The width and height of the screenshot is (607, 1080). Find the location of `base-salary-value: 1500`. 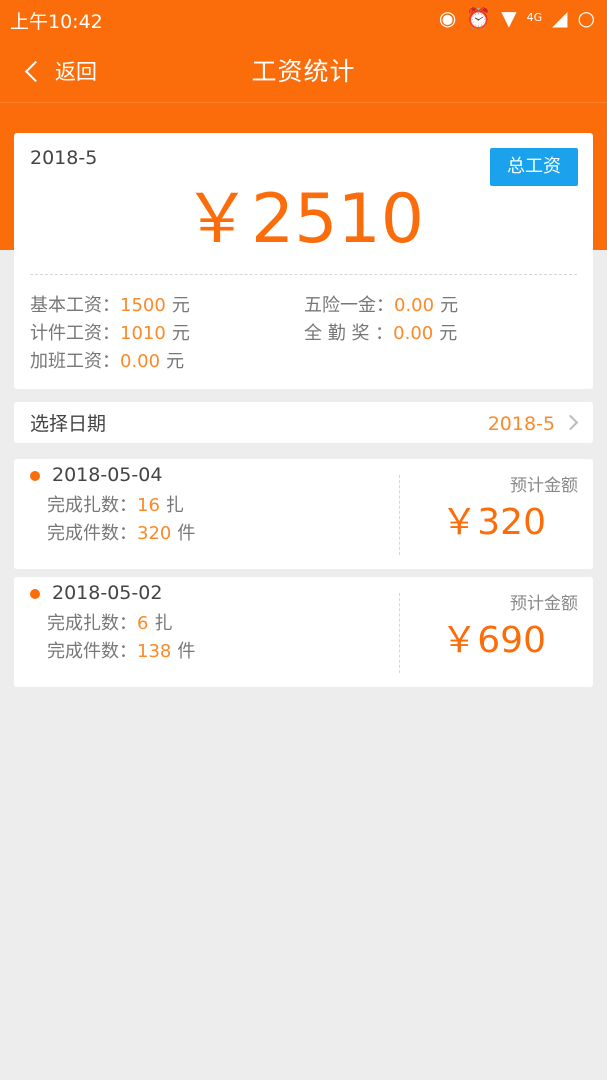

base-salary-value: 1500 is located at coordinates (143, 305).